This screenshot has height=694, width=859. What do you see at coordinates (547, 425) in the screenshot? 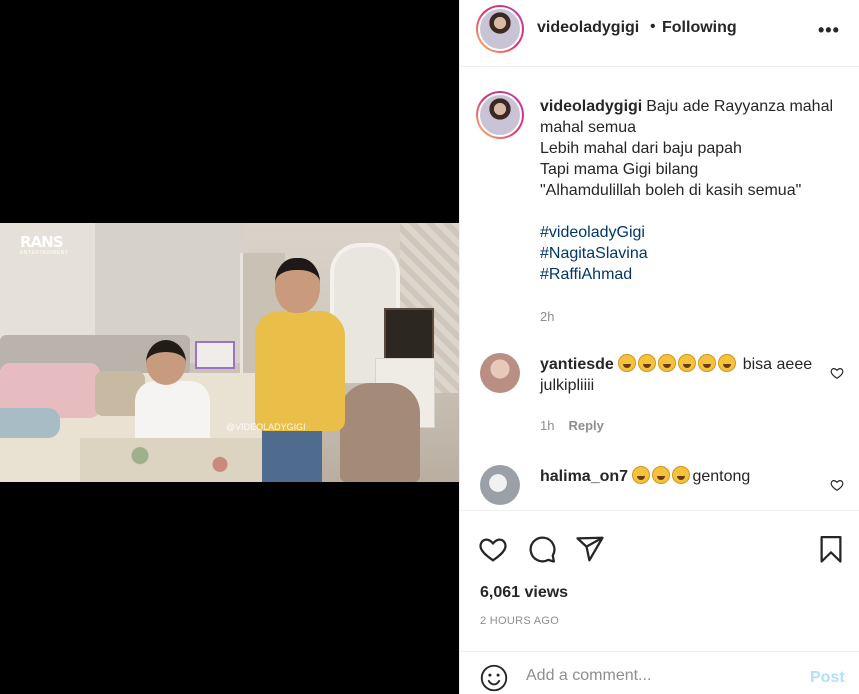
I see `comment-time: 1h` at bounding box center [547, 425].